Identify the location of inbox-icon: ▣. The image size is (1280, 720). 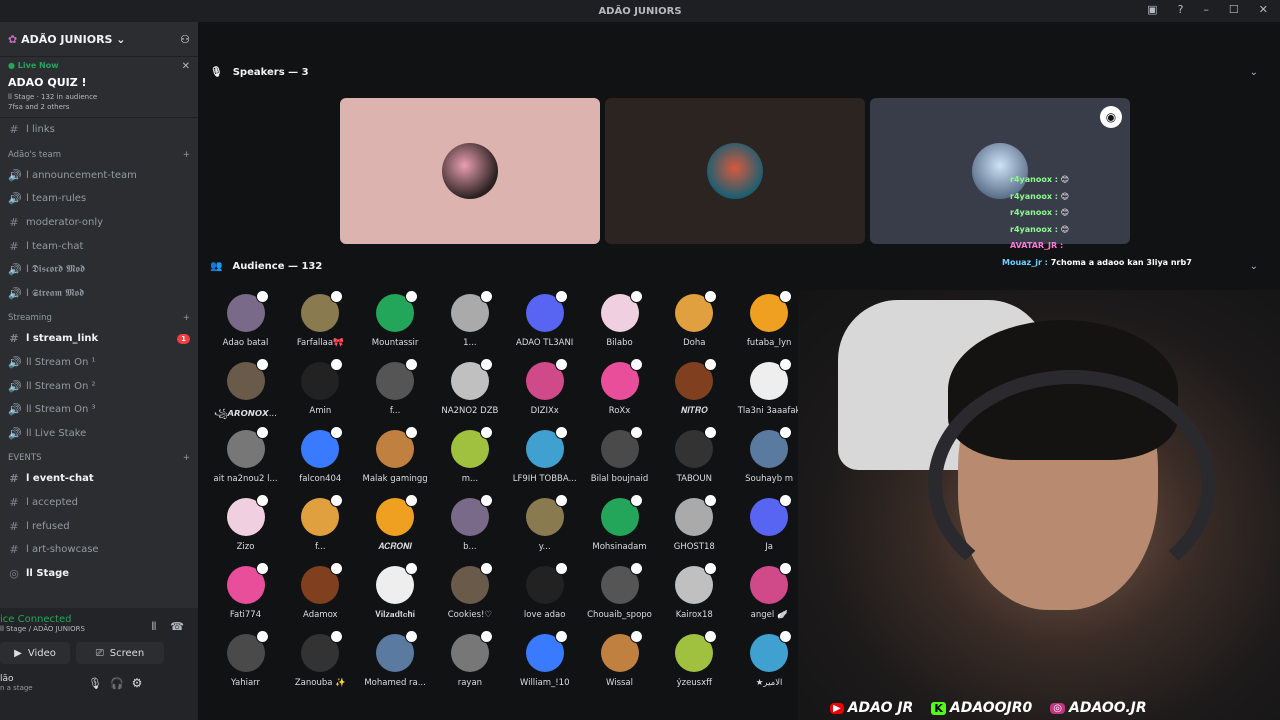
(1152, 9).